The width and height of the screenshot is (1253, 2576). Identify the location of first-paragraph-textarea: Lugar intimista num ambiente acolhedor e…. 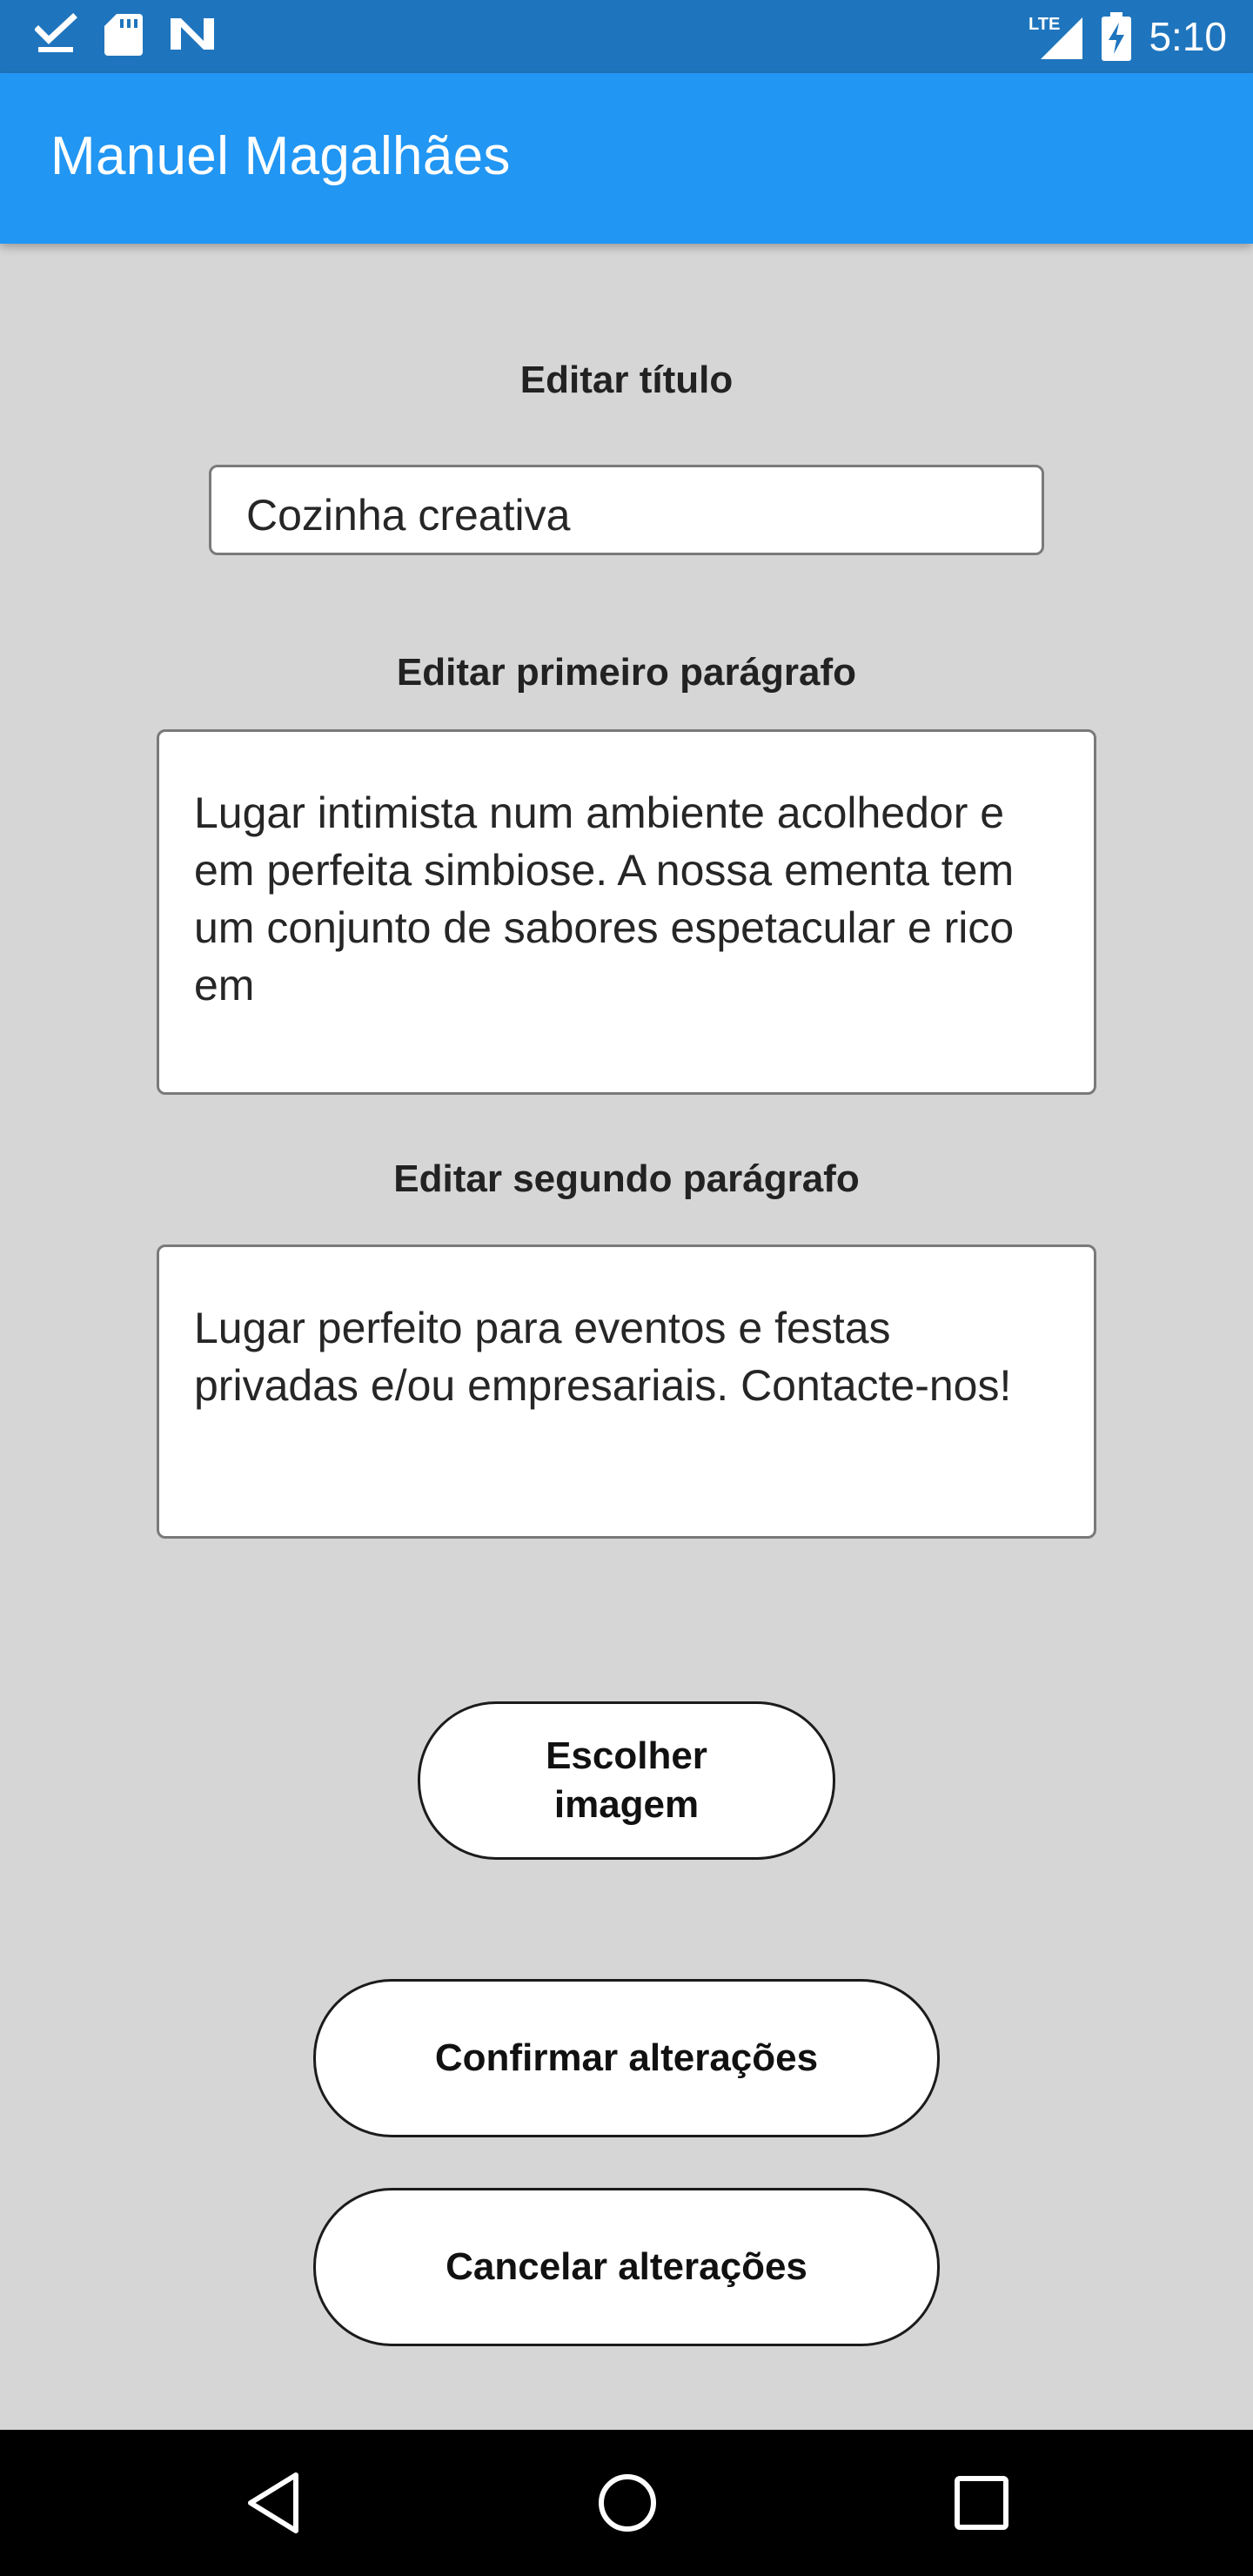
(626, 912).